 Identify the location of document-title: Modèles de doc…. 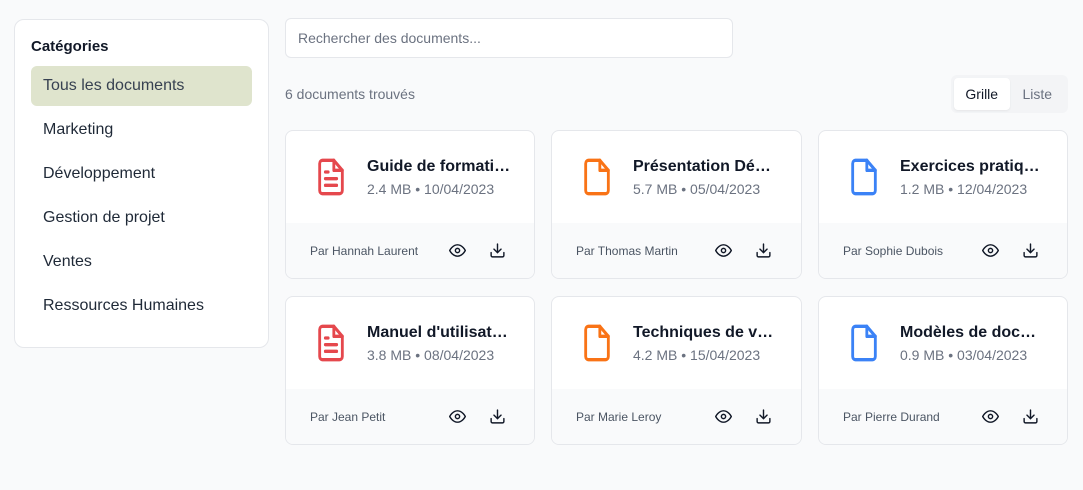
(968, 332).